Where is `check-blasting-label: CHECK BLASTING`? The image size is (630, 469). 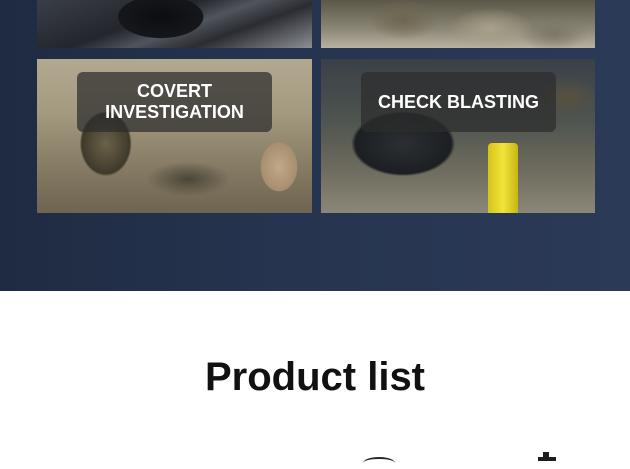
check-blasting-label: CHECK BLASTING is located at coordinates (458, 102).